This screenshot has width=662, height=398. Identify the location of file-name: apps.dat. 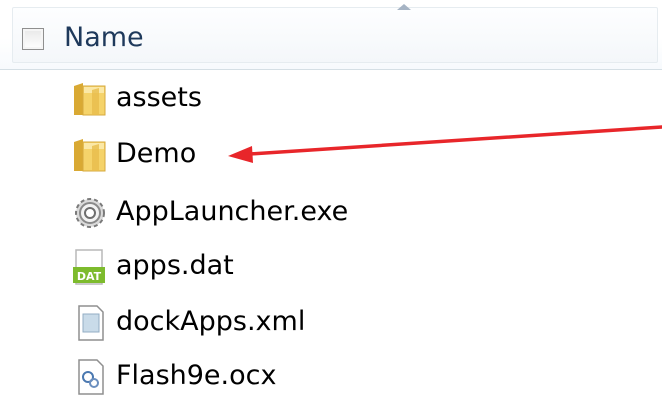
(175, 265).